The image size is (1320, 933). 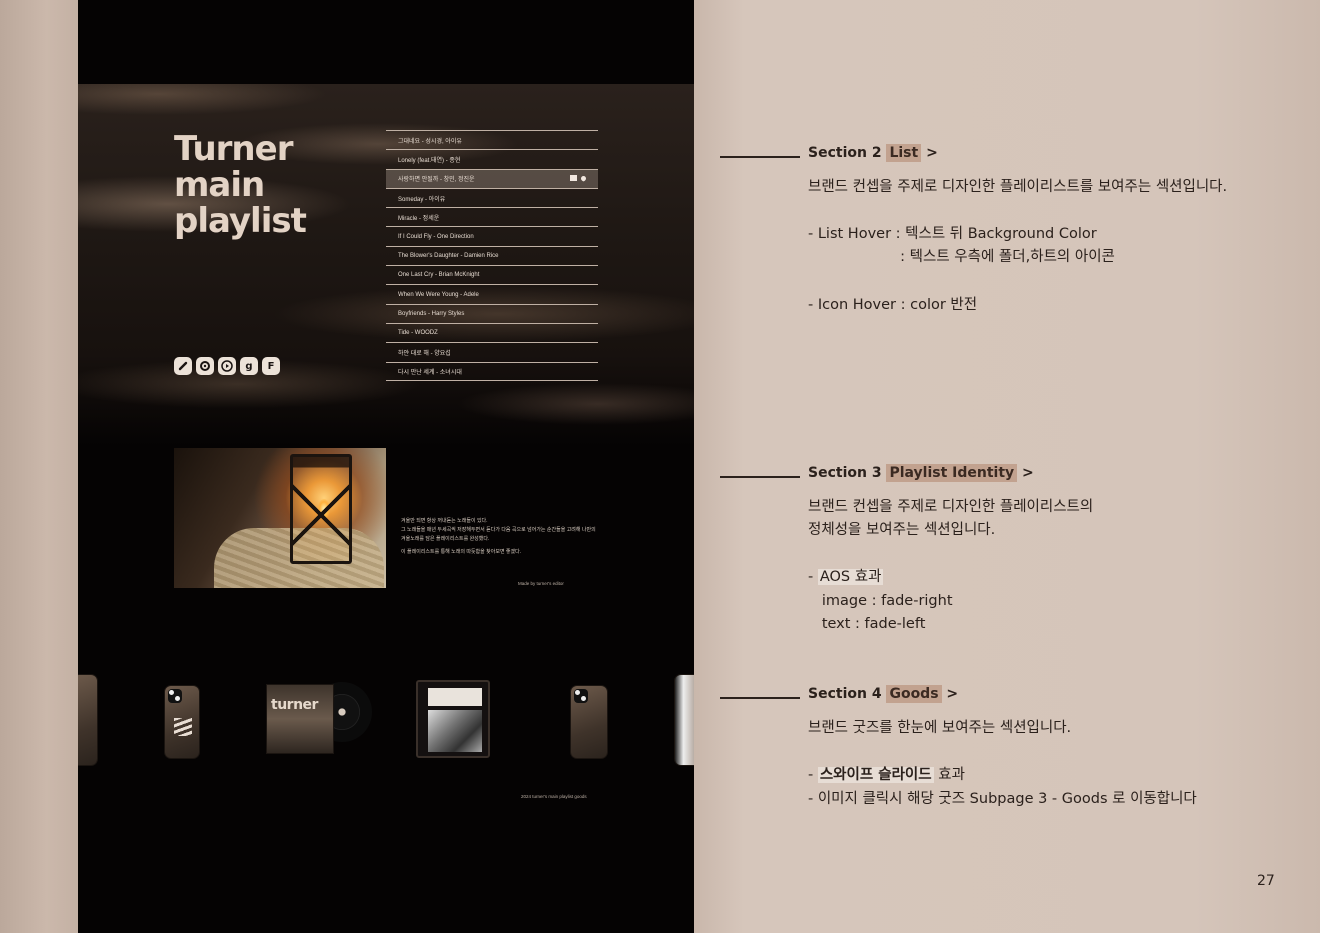 I want to click on folder-icon, so click(x=573, y=177).